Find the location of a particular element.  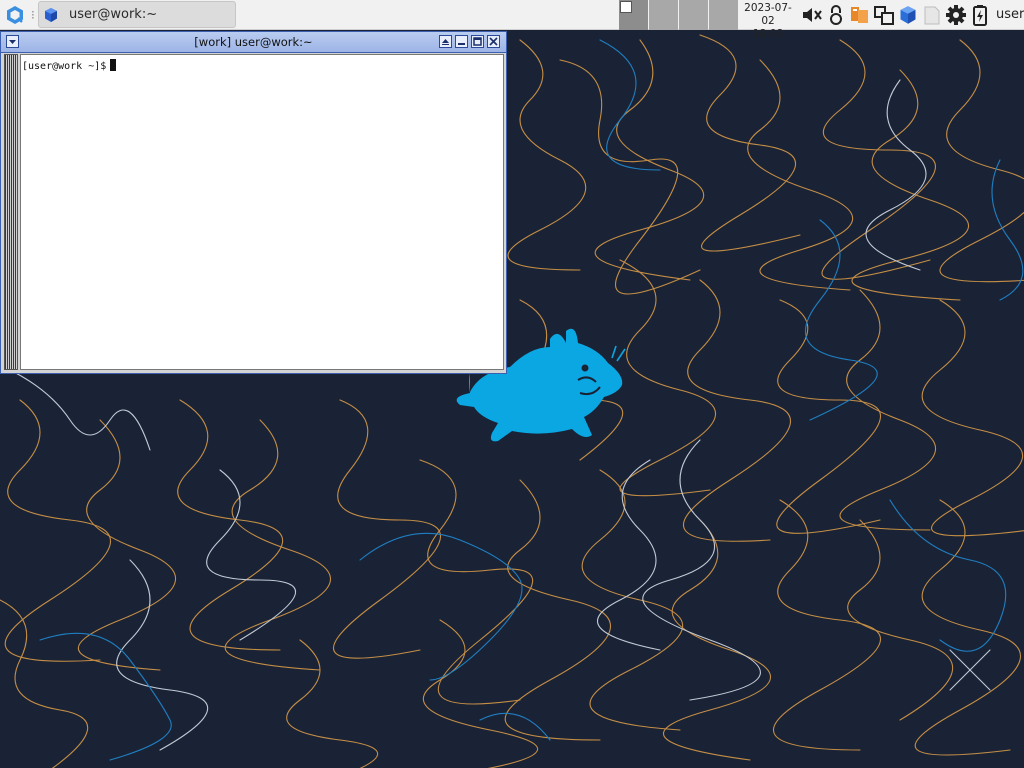

window-minimize-button is located at coordinates (461, 41).